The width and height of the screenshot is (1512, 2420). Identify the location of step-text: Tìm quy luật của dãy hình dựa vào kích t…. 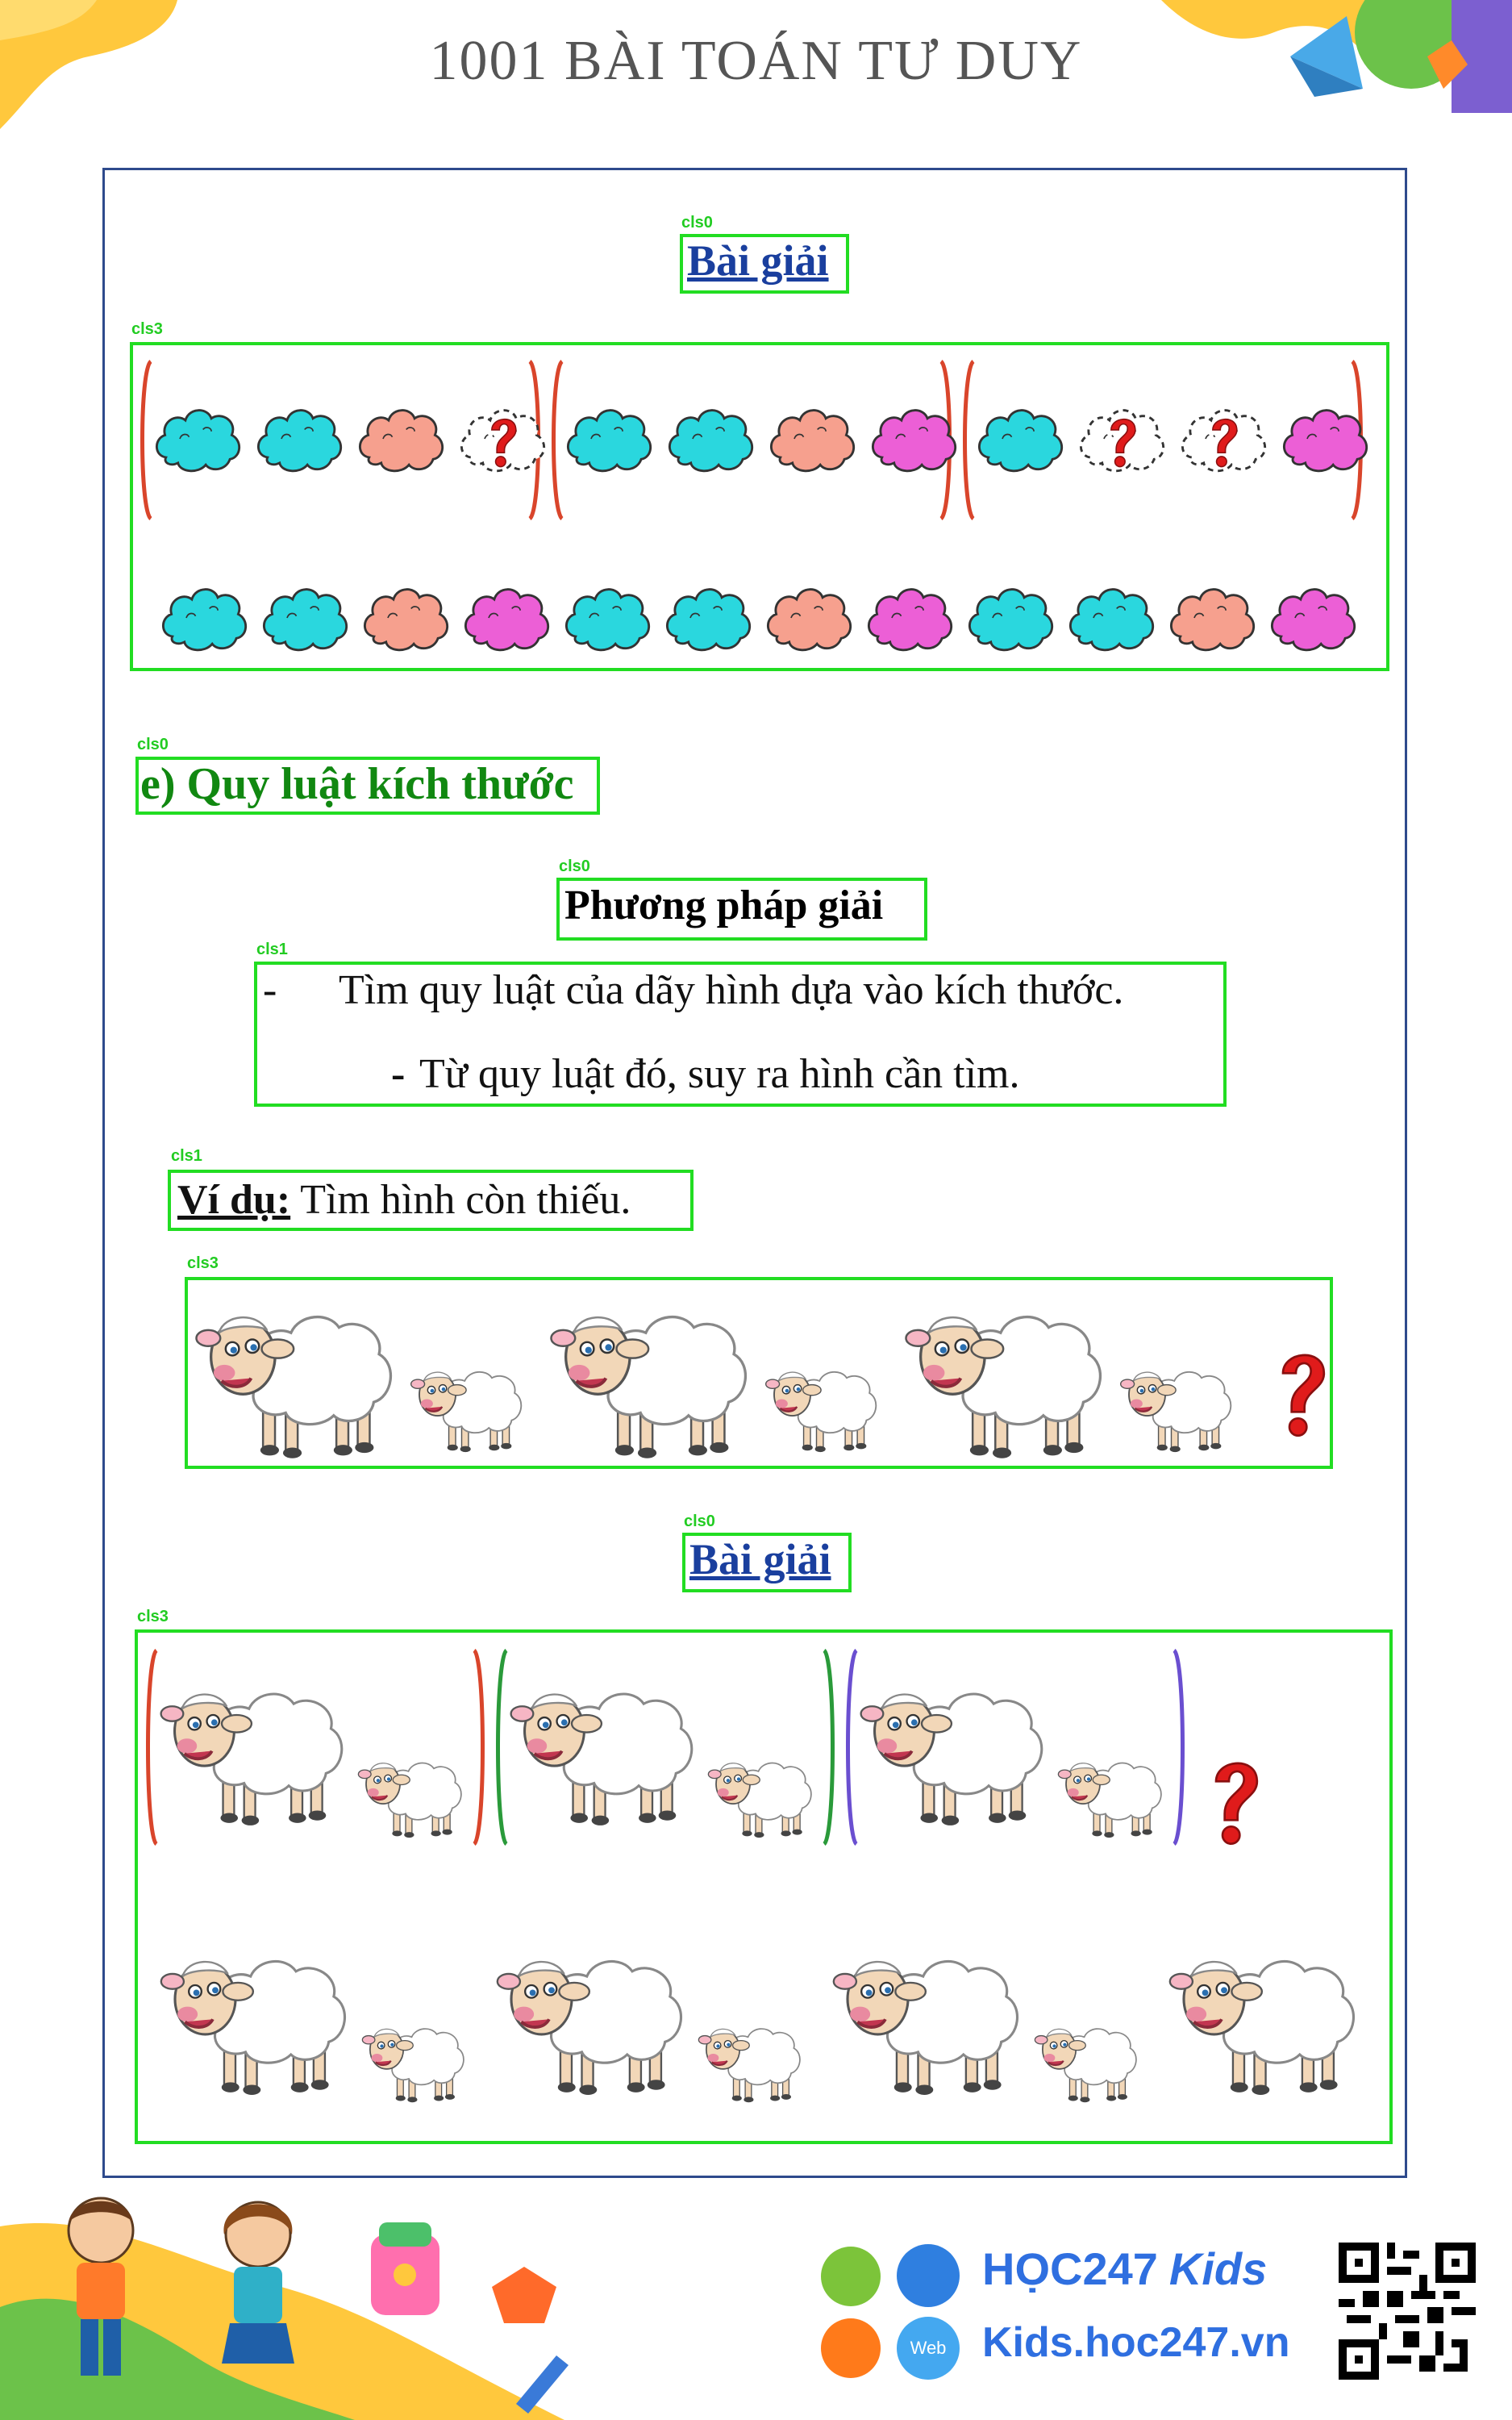
(731, 990).